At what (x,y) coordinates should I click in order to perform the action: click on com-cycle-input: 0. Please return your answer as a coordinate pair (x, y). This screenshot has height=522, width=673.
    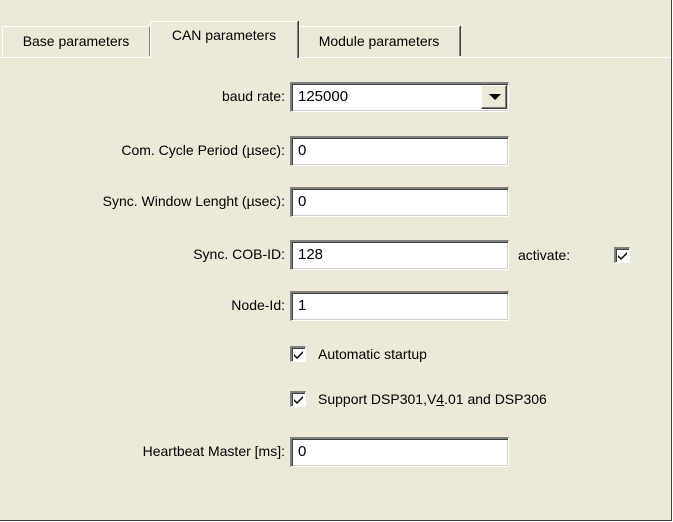
    Looking at the image, I should click on (399, 151).